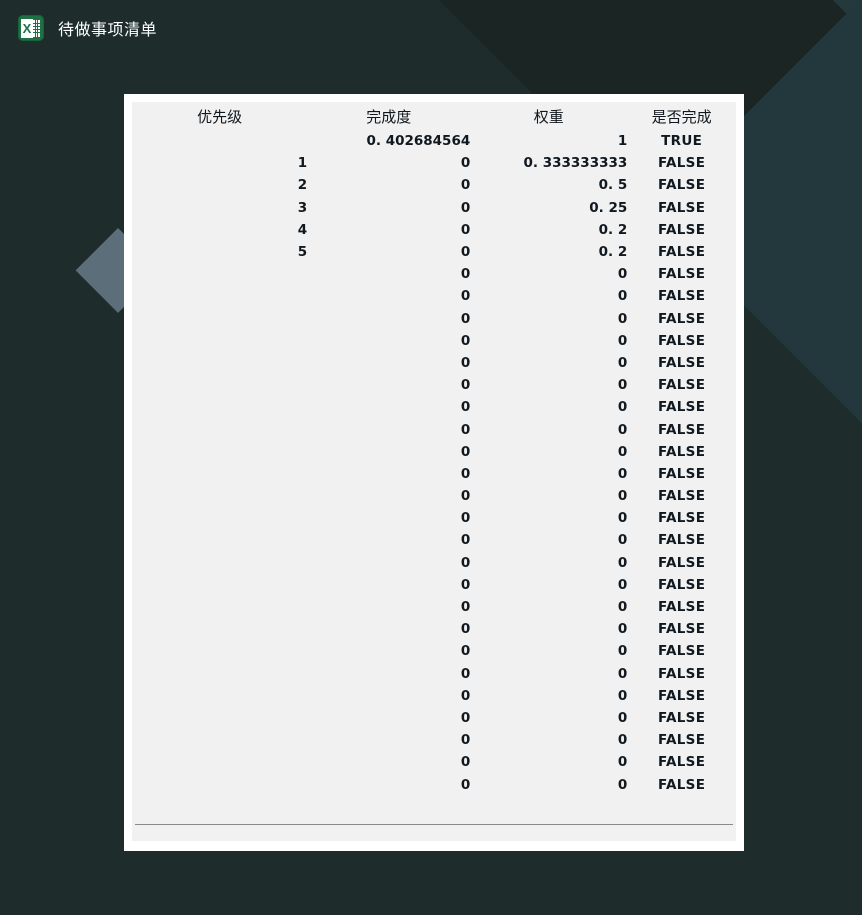  I want to click on cell-finished: TRUE, so click(681, 141).